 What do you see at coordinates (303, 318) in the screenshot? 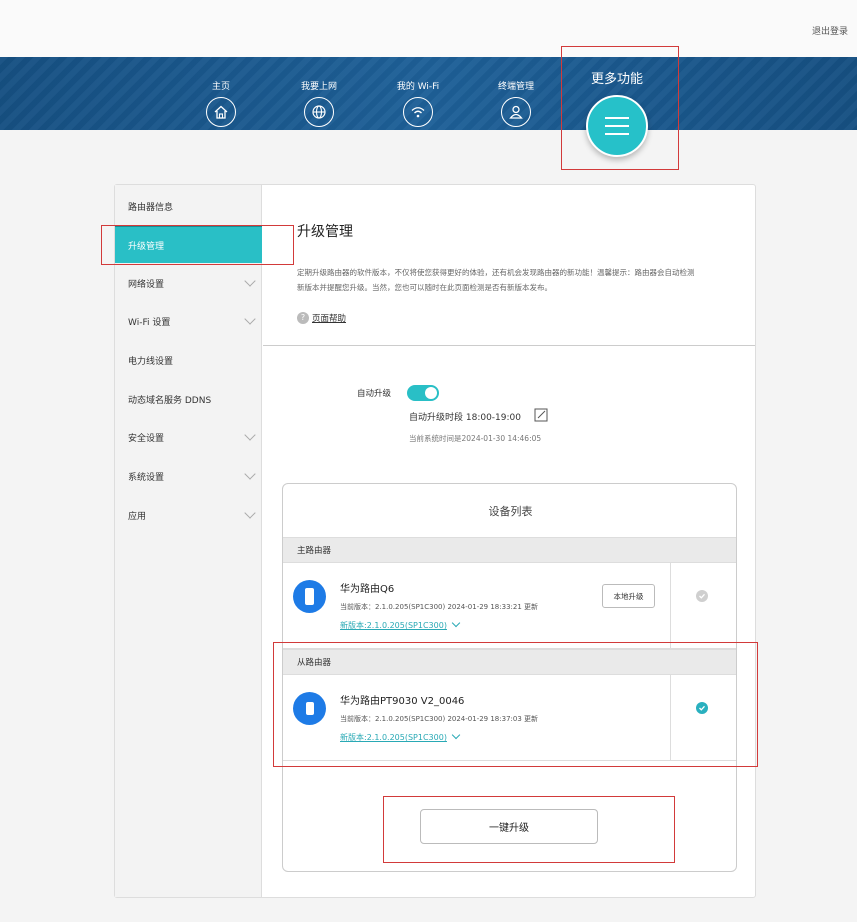
I see `question-icon: ?` at bounding box center [303, 318].